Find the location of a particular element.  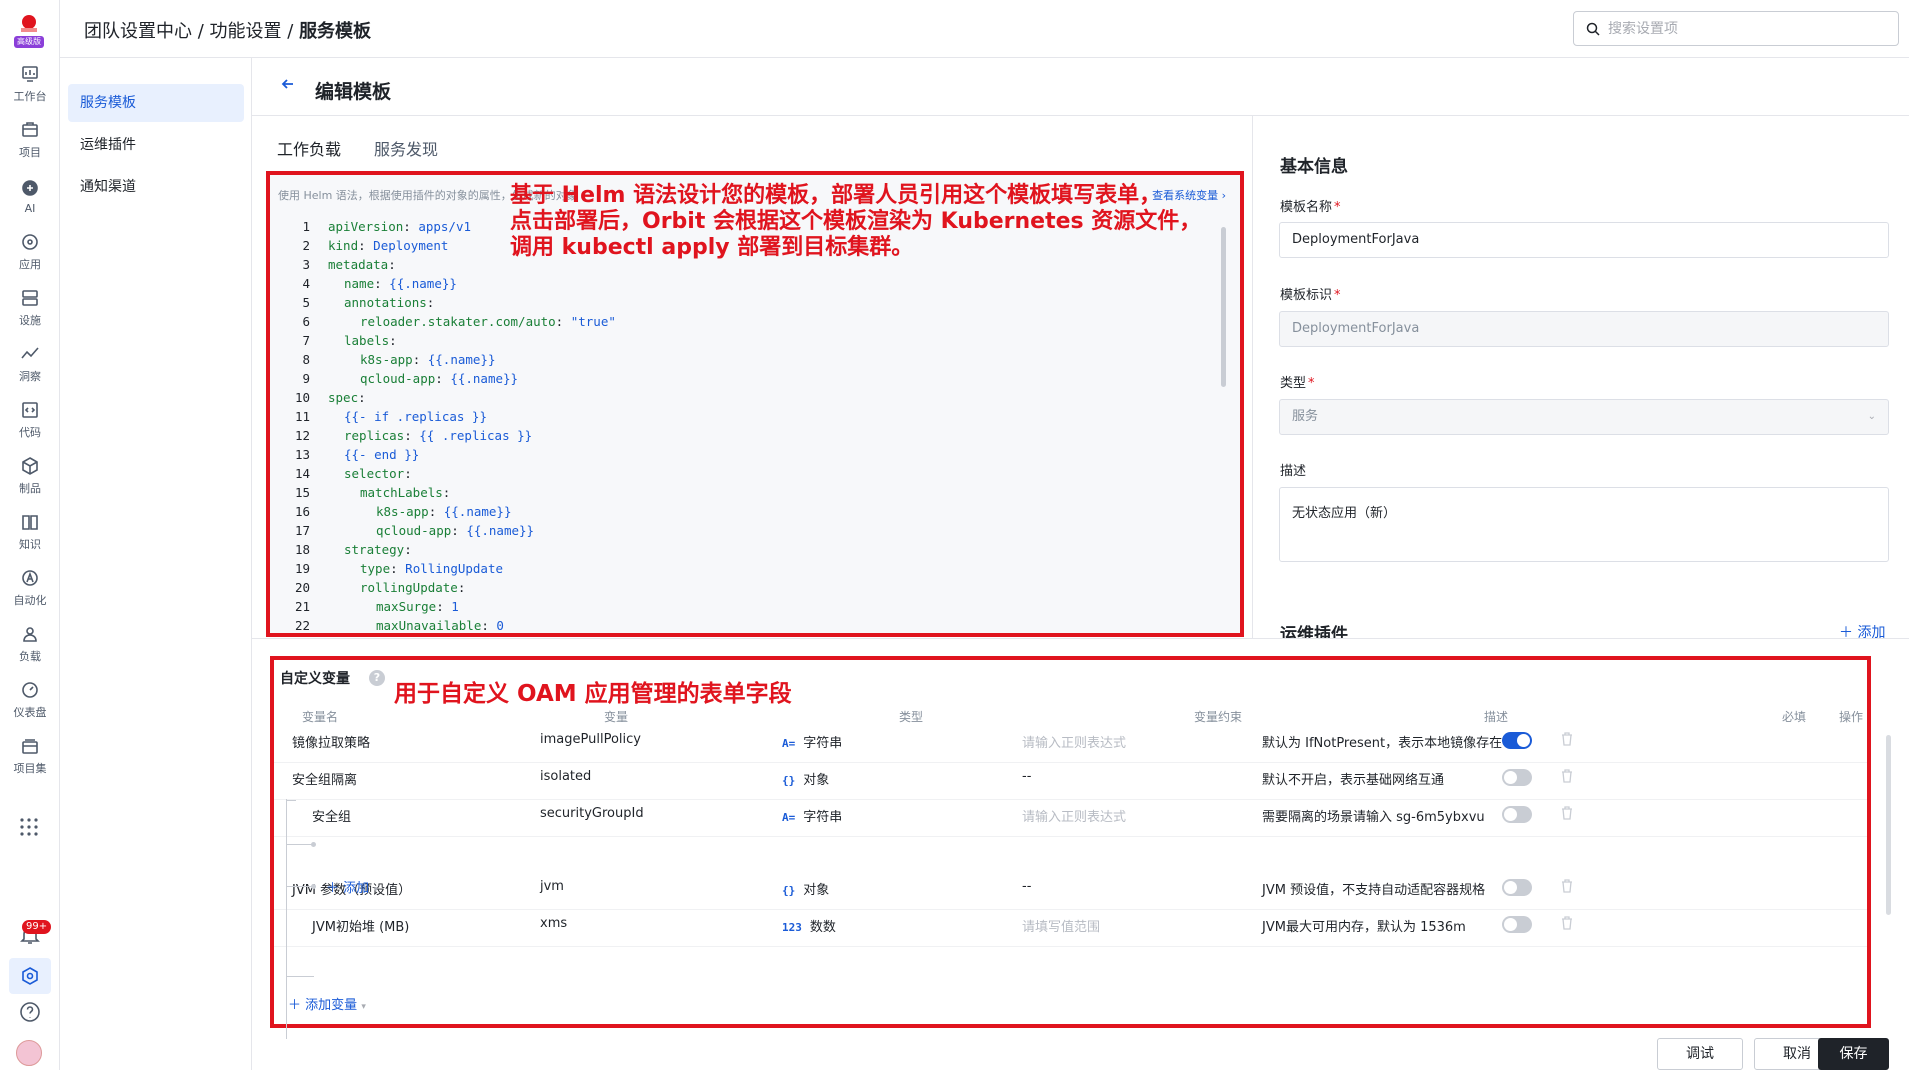

rail-item-project: 项目 is located at coordinates (30, 140).